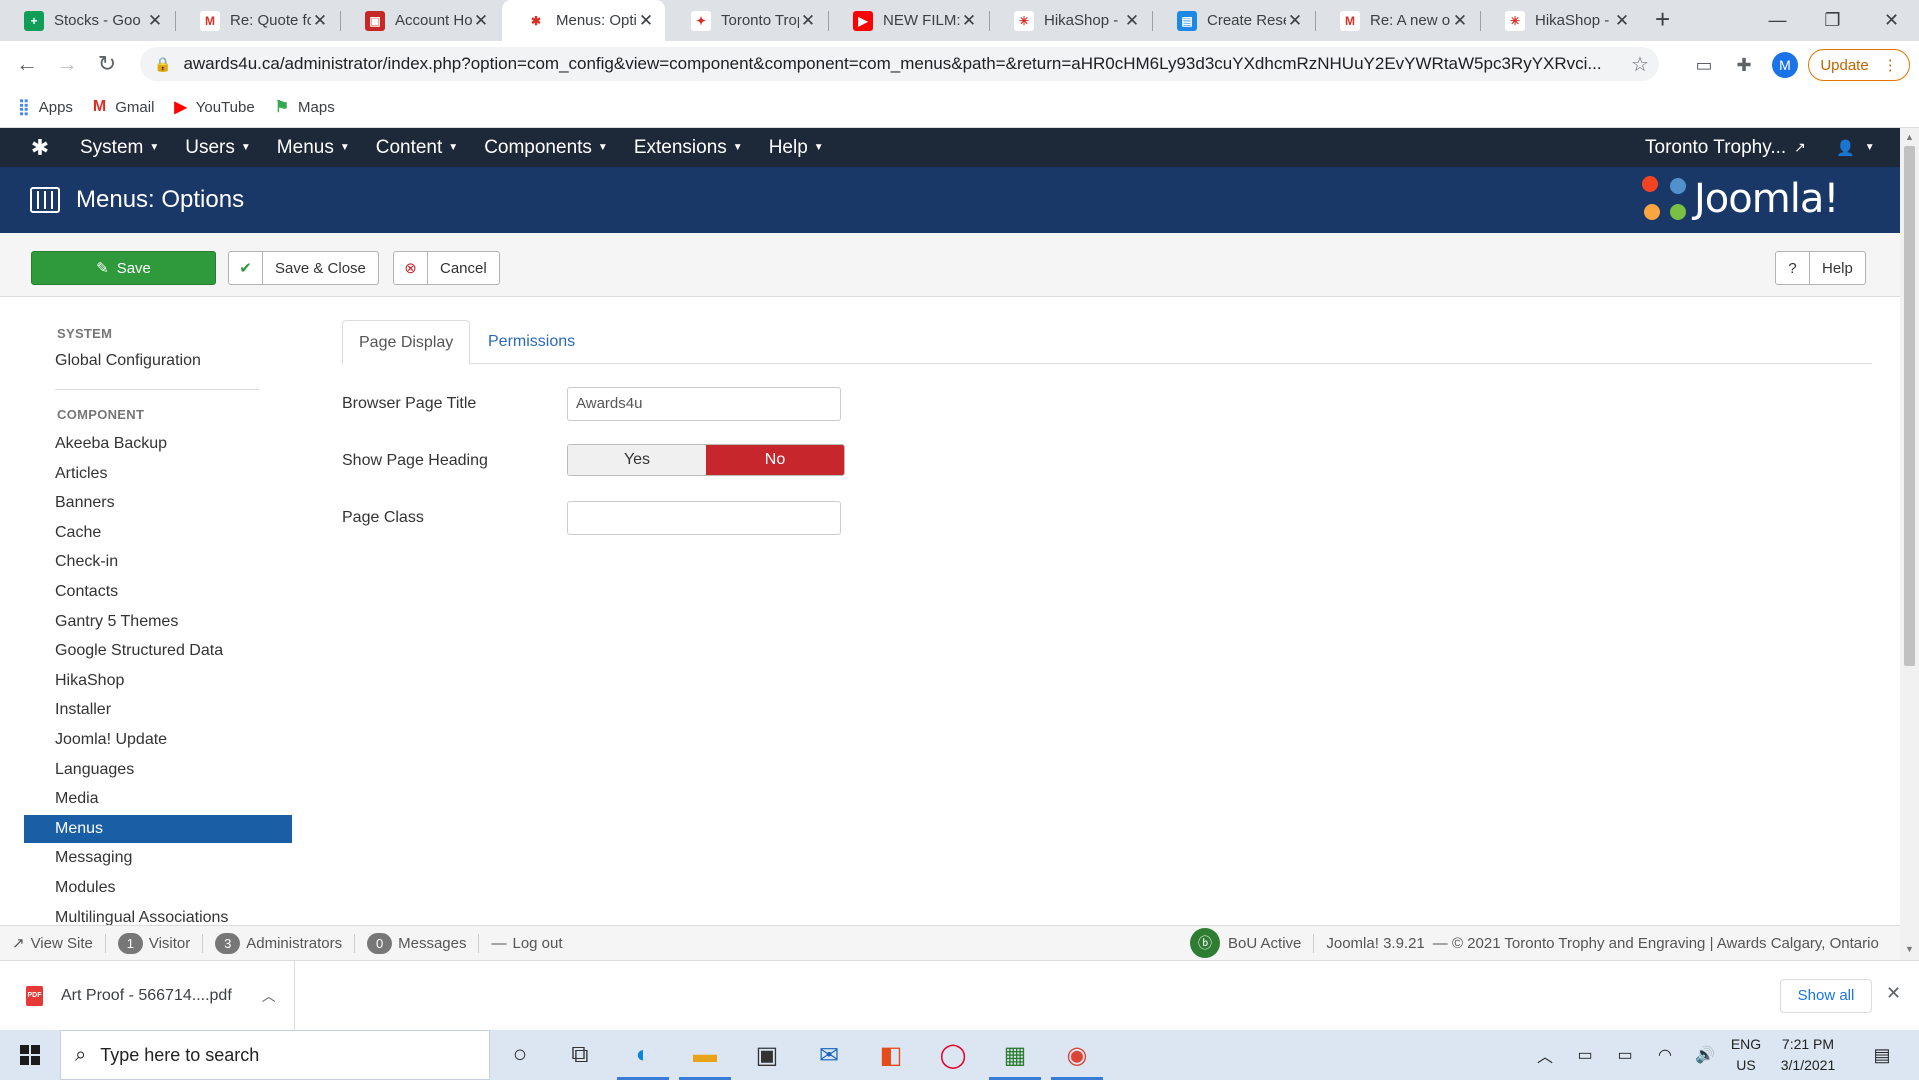 This screenshot has width=1919, height=1080. Describe the element at coordinates (158, 503) in the screenshot. I see `sidebar-item-banners: Banners` at that location.